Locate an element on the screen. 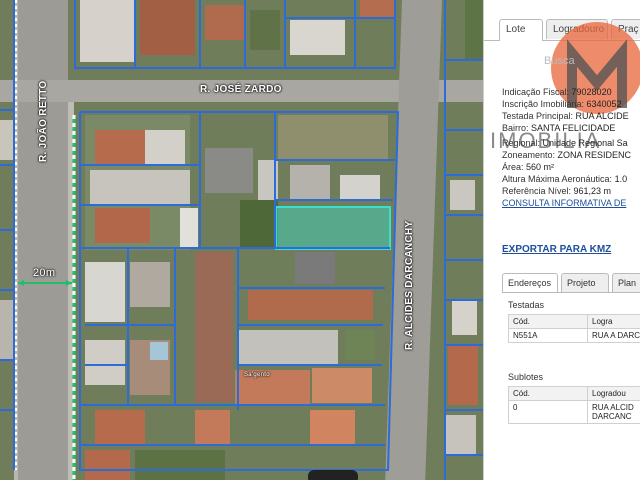  road-joao-retto is located at coordinates (43, 240).